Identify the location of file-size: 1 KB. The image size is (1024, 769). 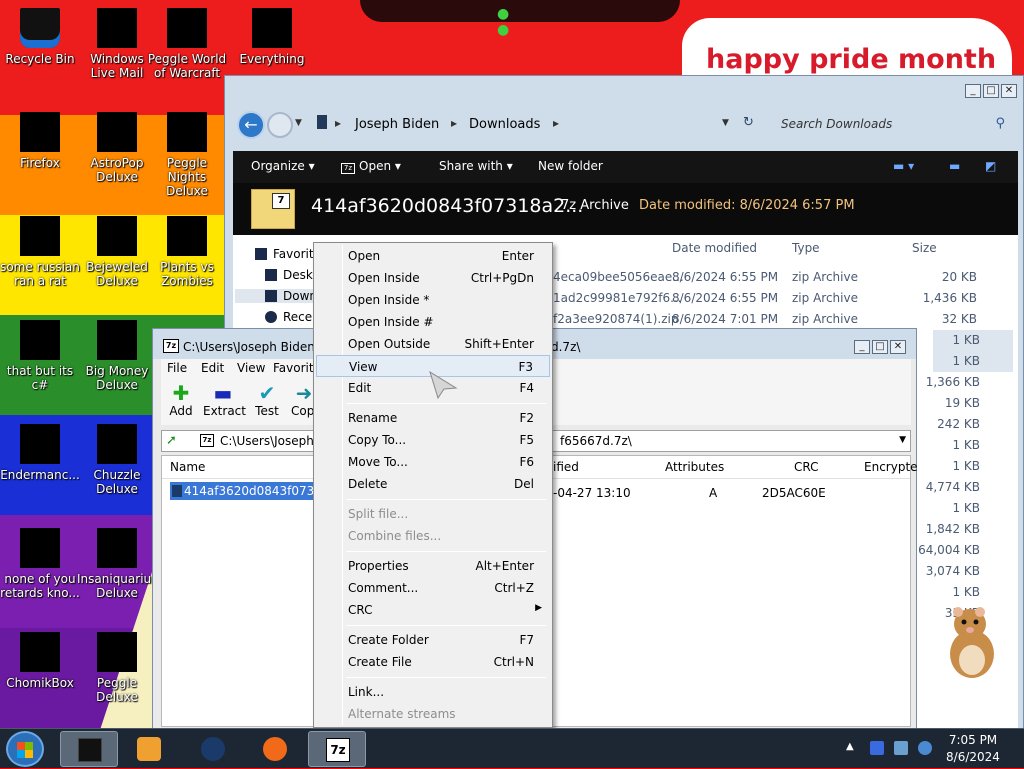
(966, 466).